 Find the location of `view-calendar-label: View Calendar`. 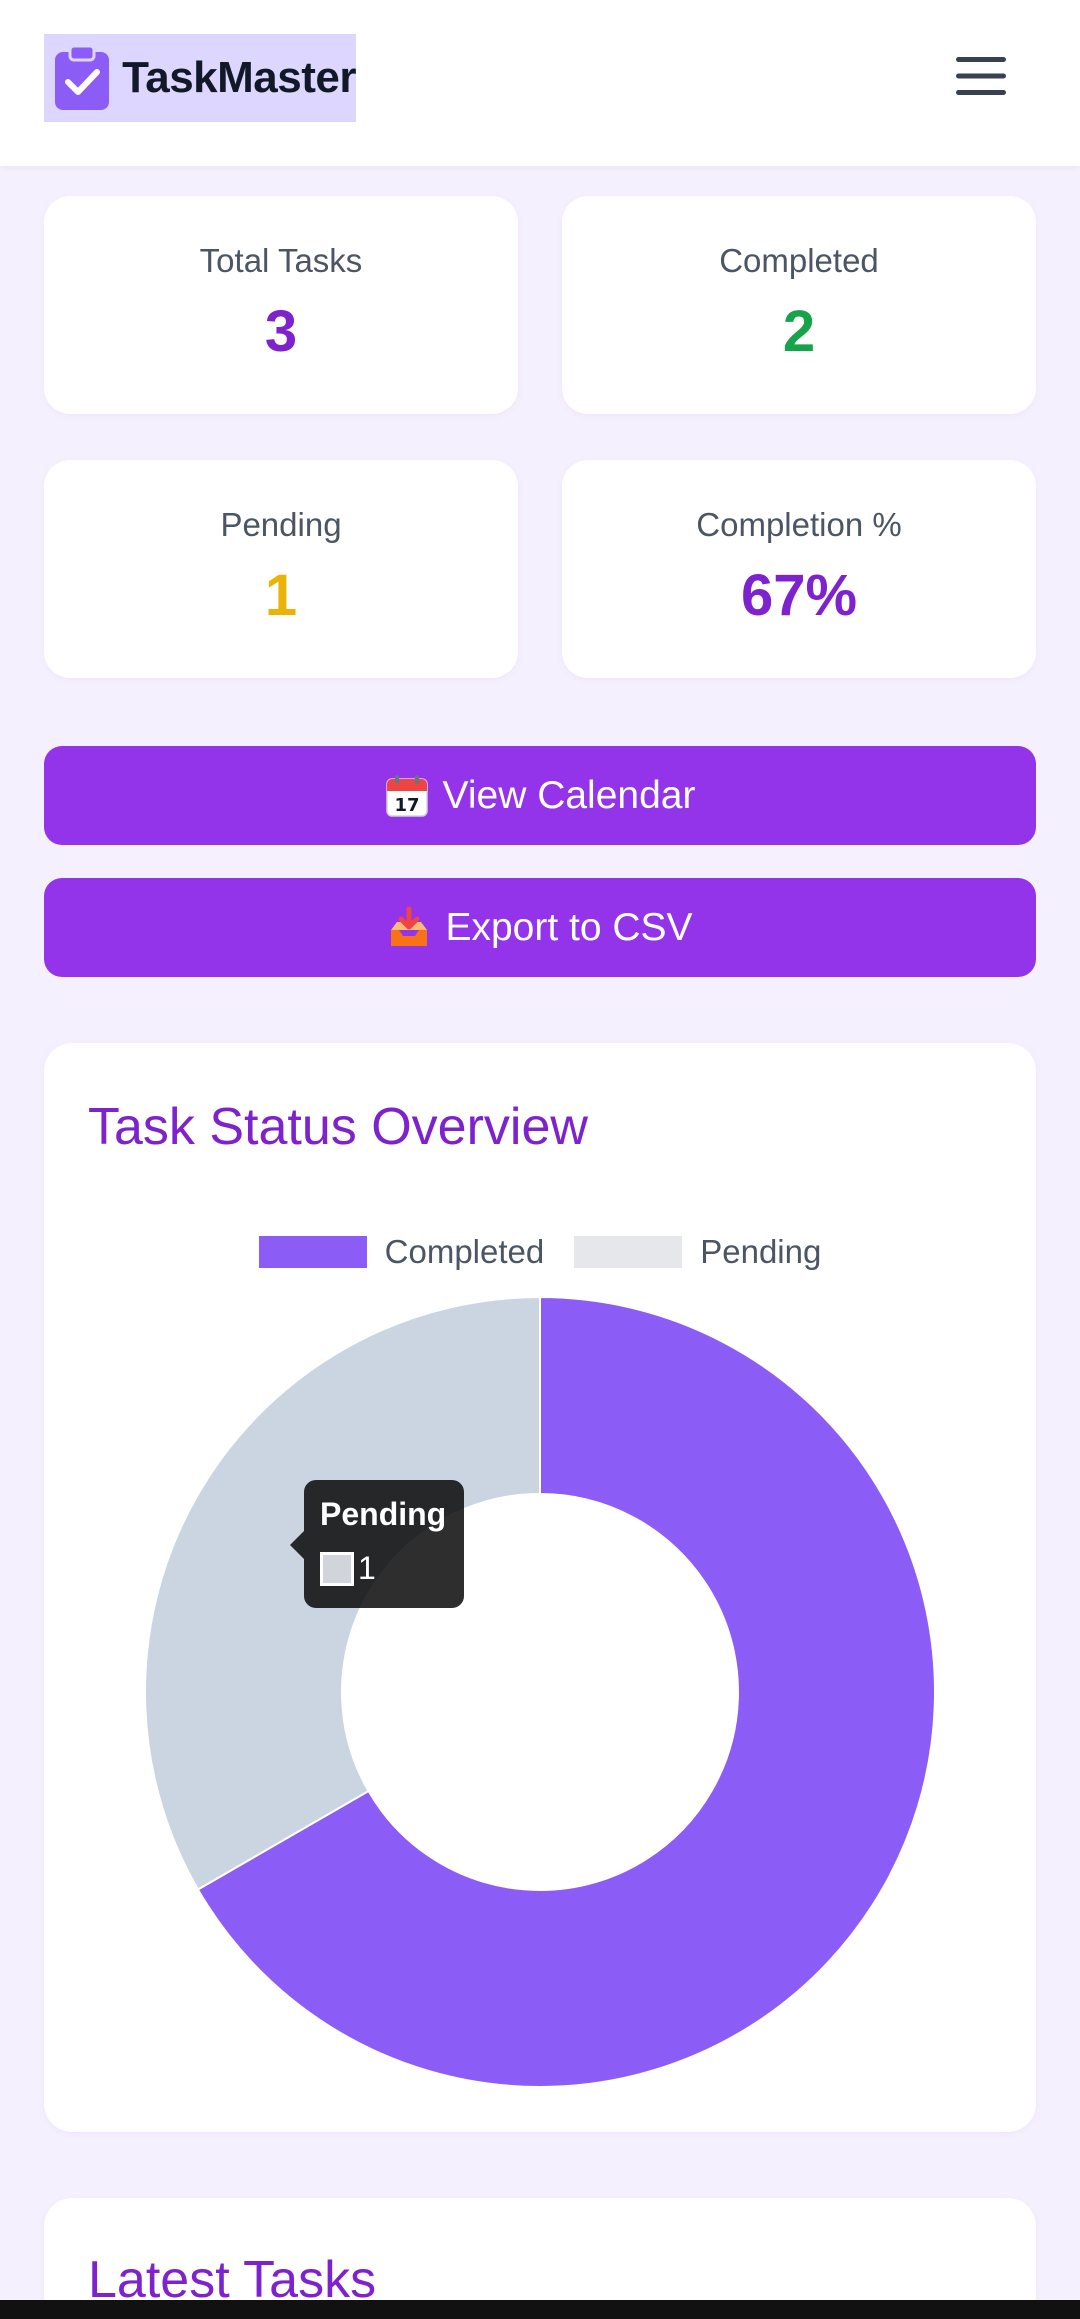

view-calendar-label: View Calendar is located at coordinates (569, 795).